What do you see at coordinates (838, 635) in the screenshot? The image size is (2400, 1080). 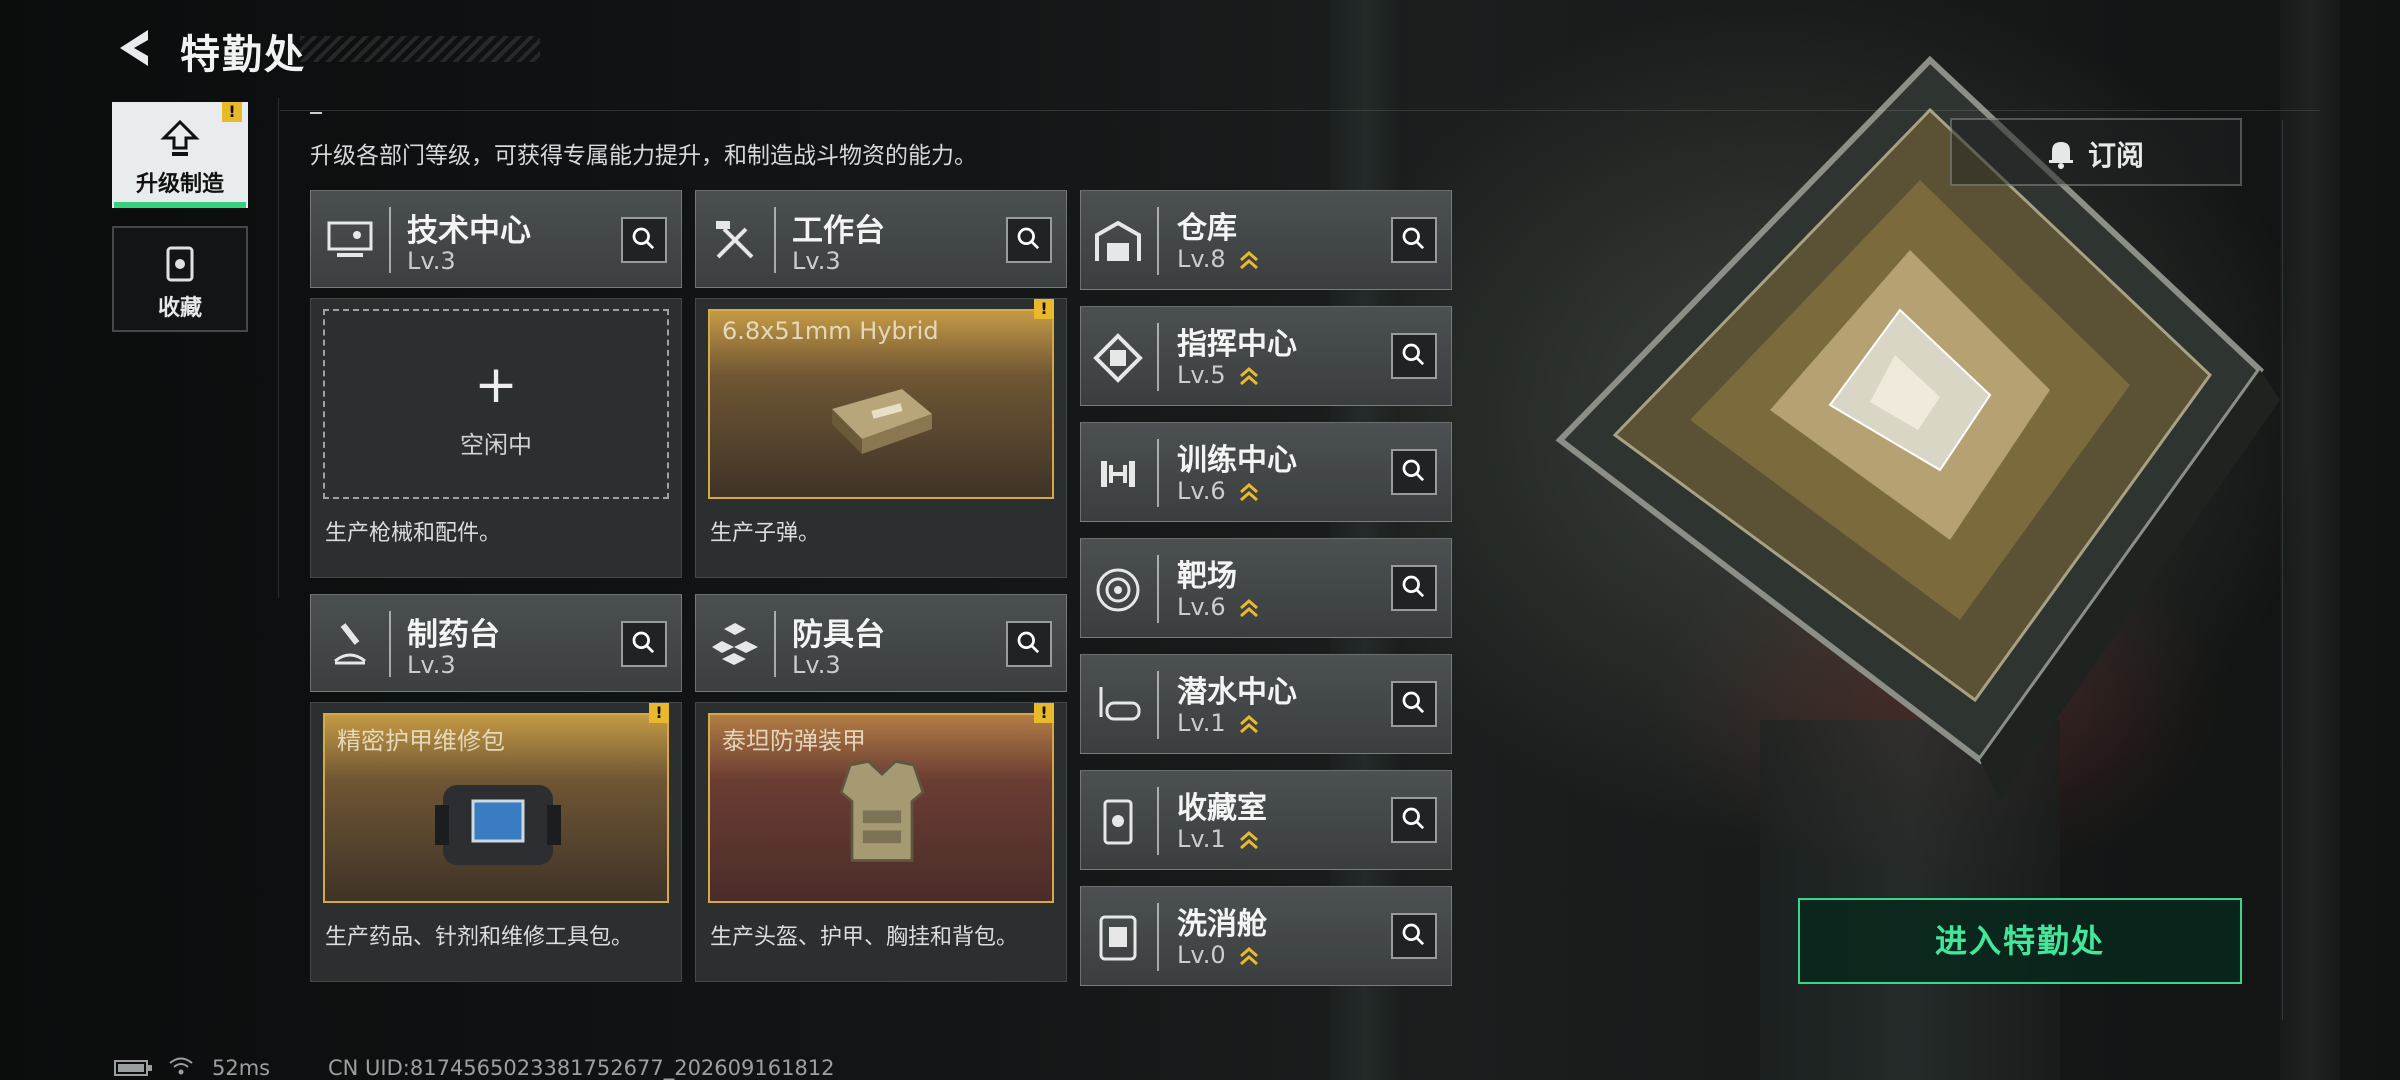 I see `card-title: 防具台` at bounding box center [838, 635].